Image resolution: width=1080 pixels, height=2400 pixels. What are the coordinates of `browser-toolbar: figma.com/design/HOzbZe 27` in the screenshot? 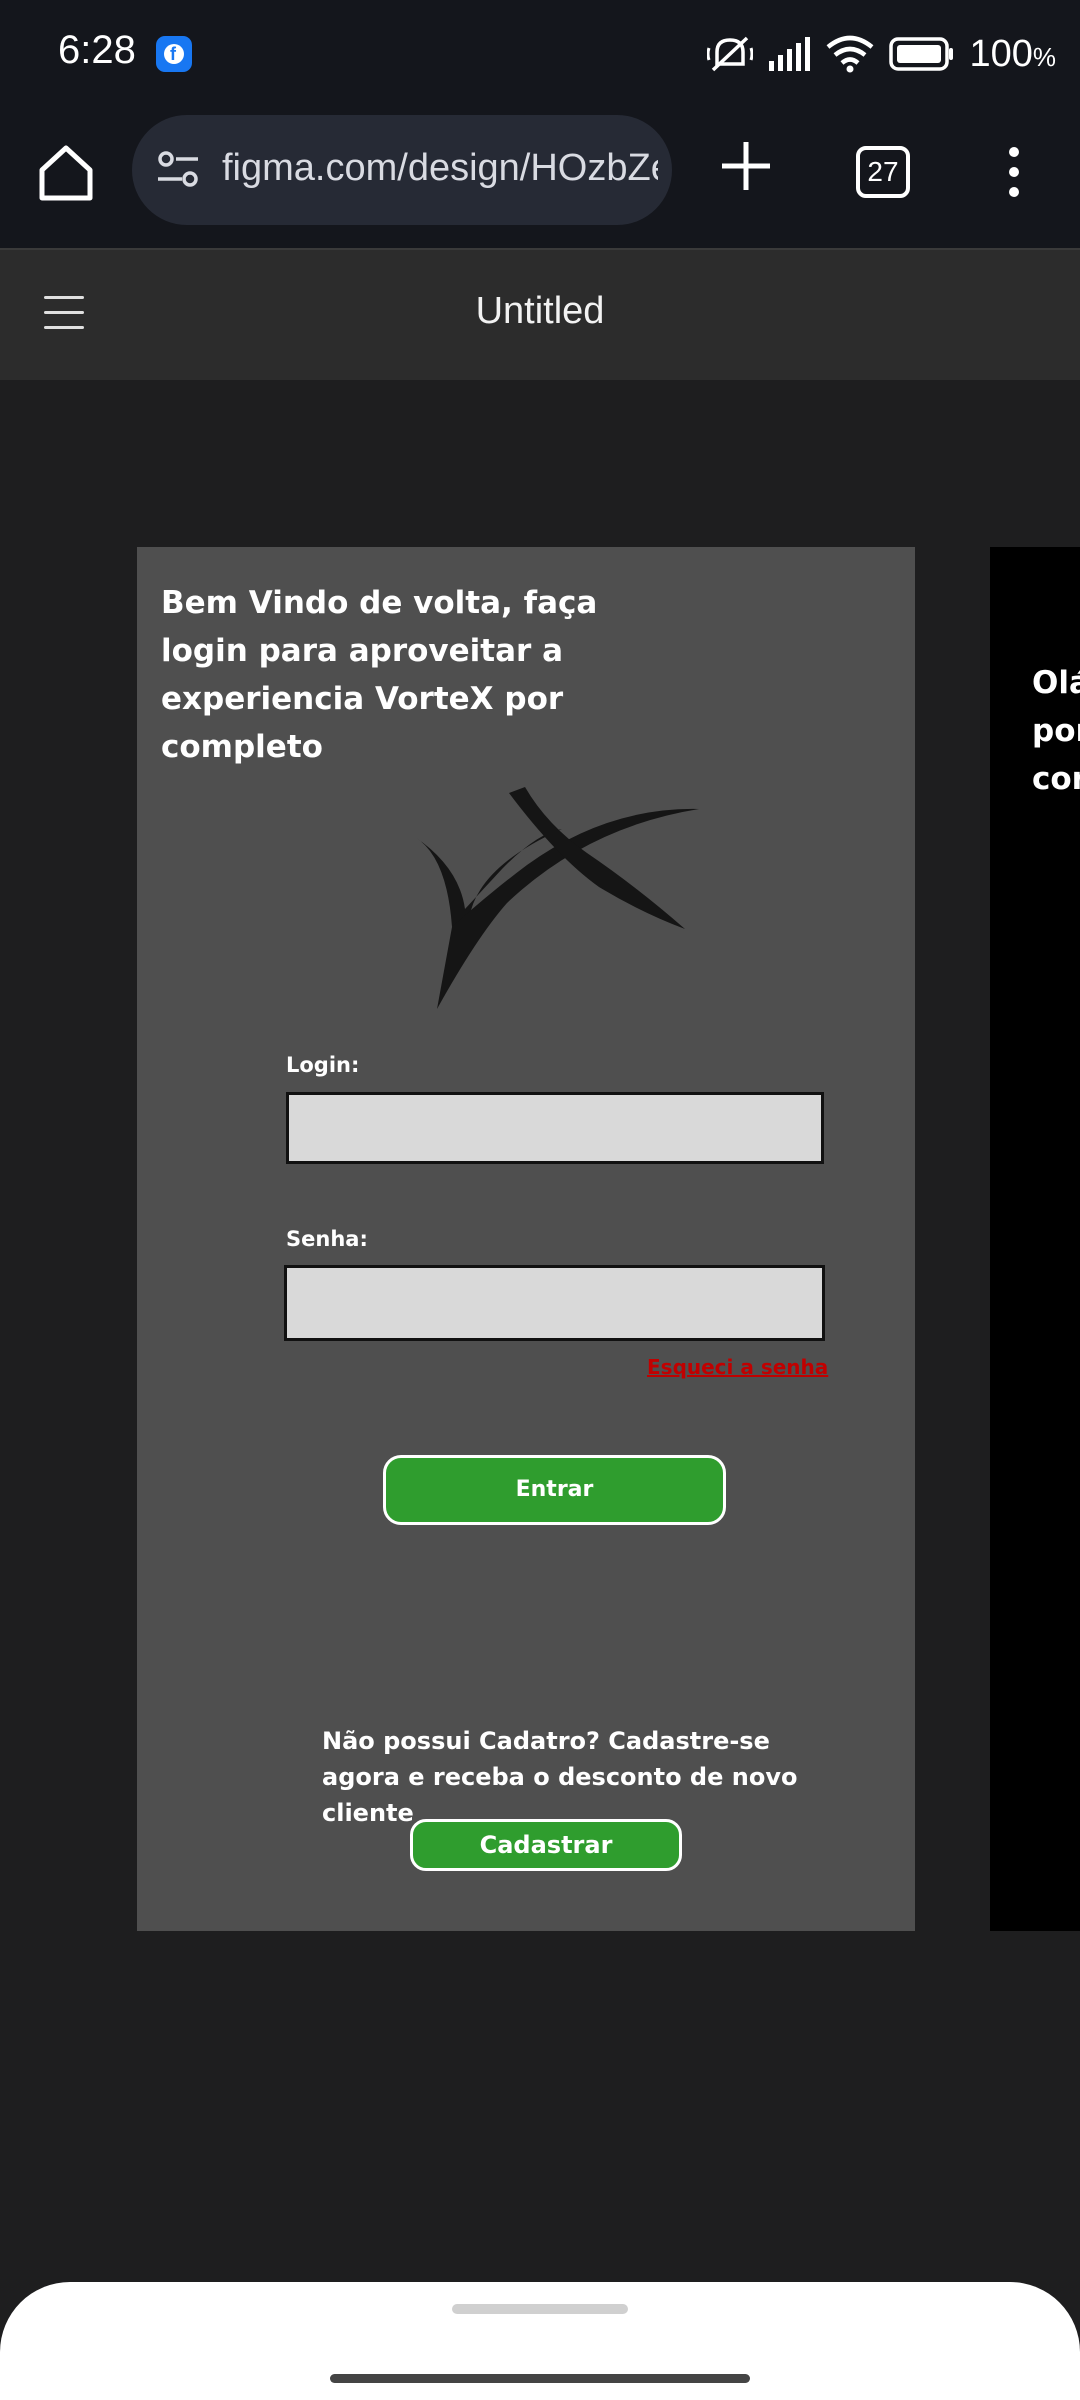 It's located at (540, 178).